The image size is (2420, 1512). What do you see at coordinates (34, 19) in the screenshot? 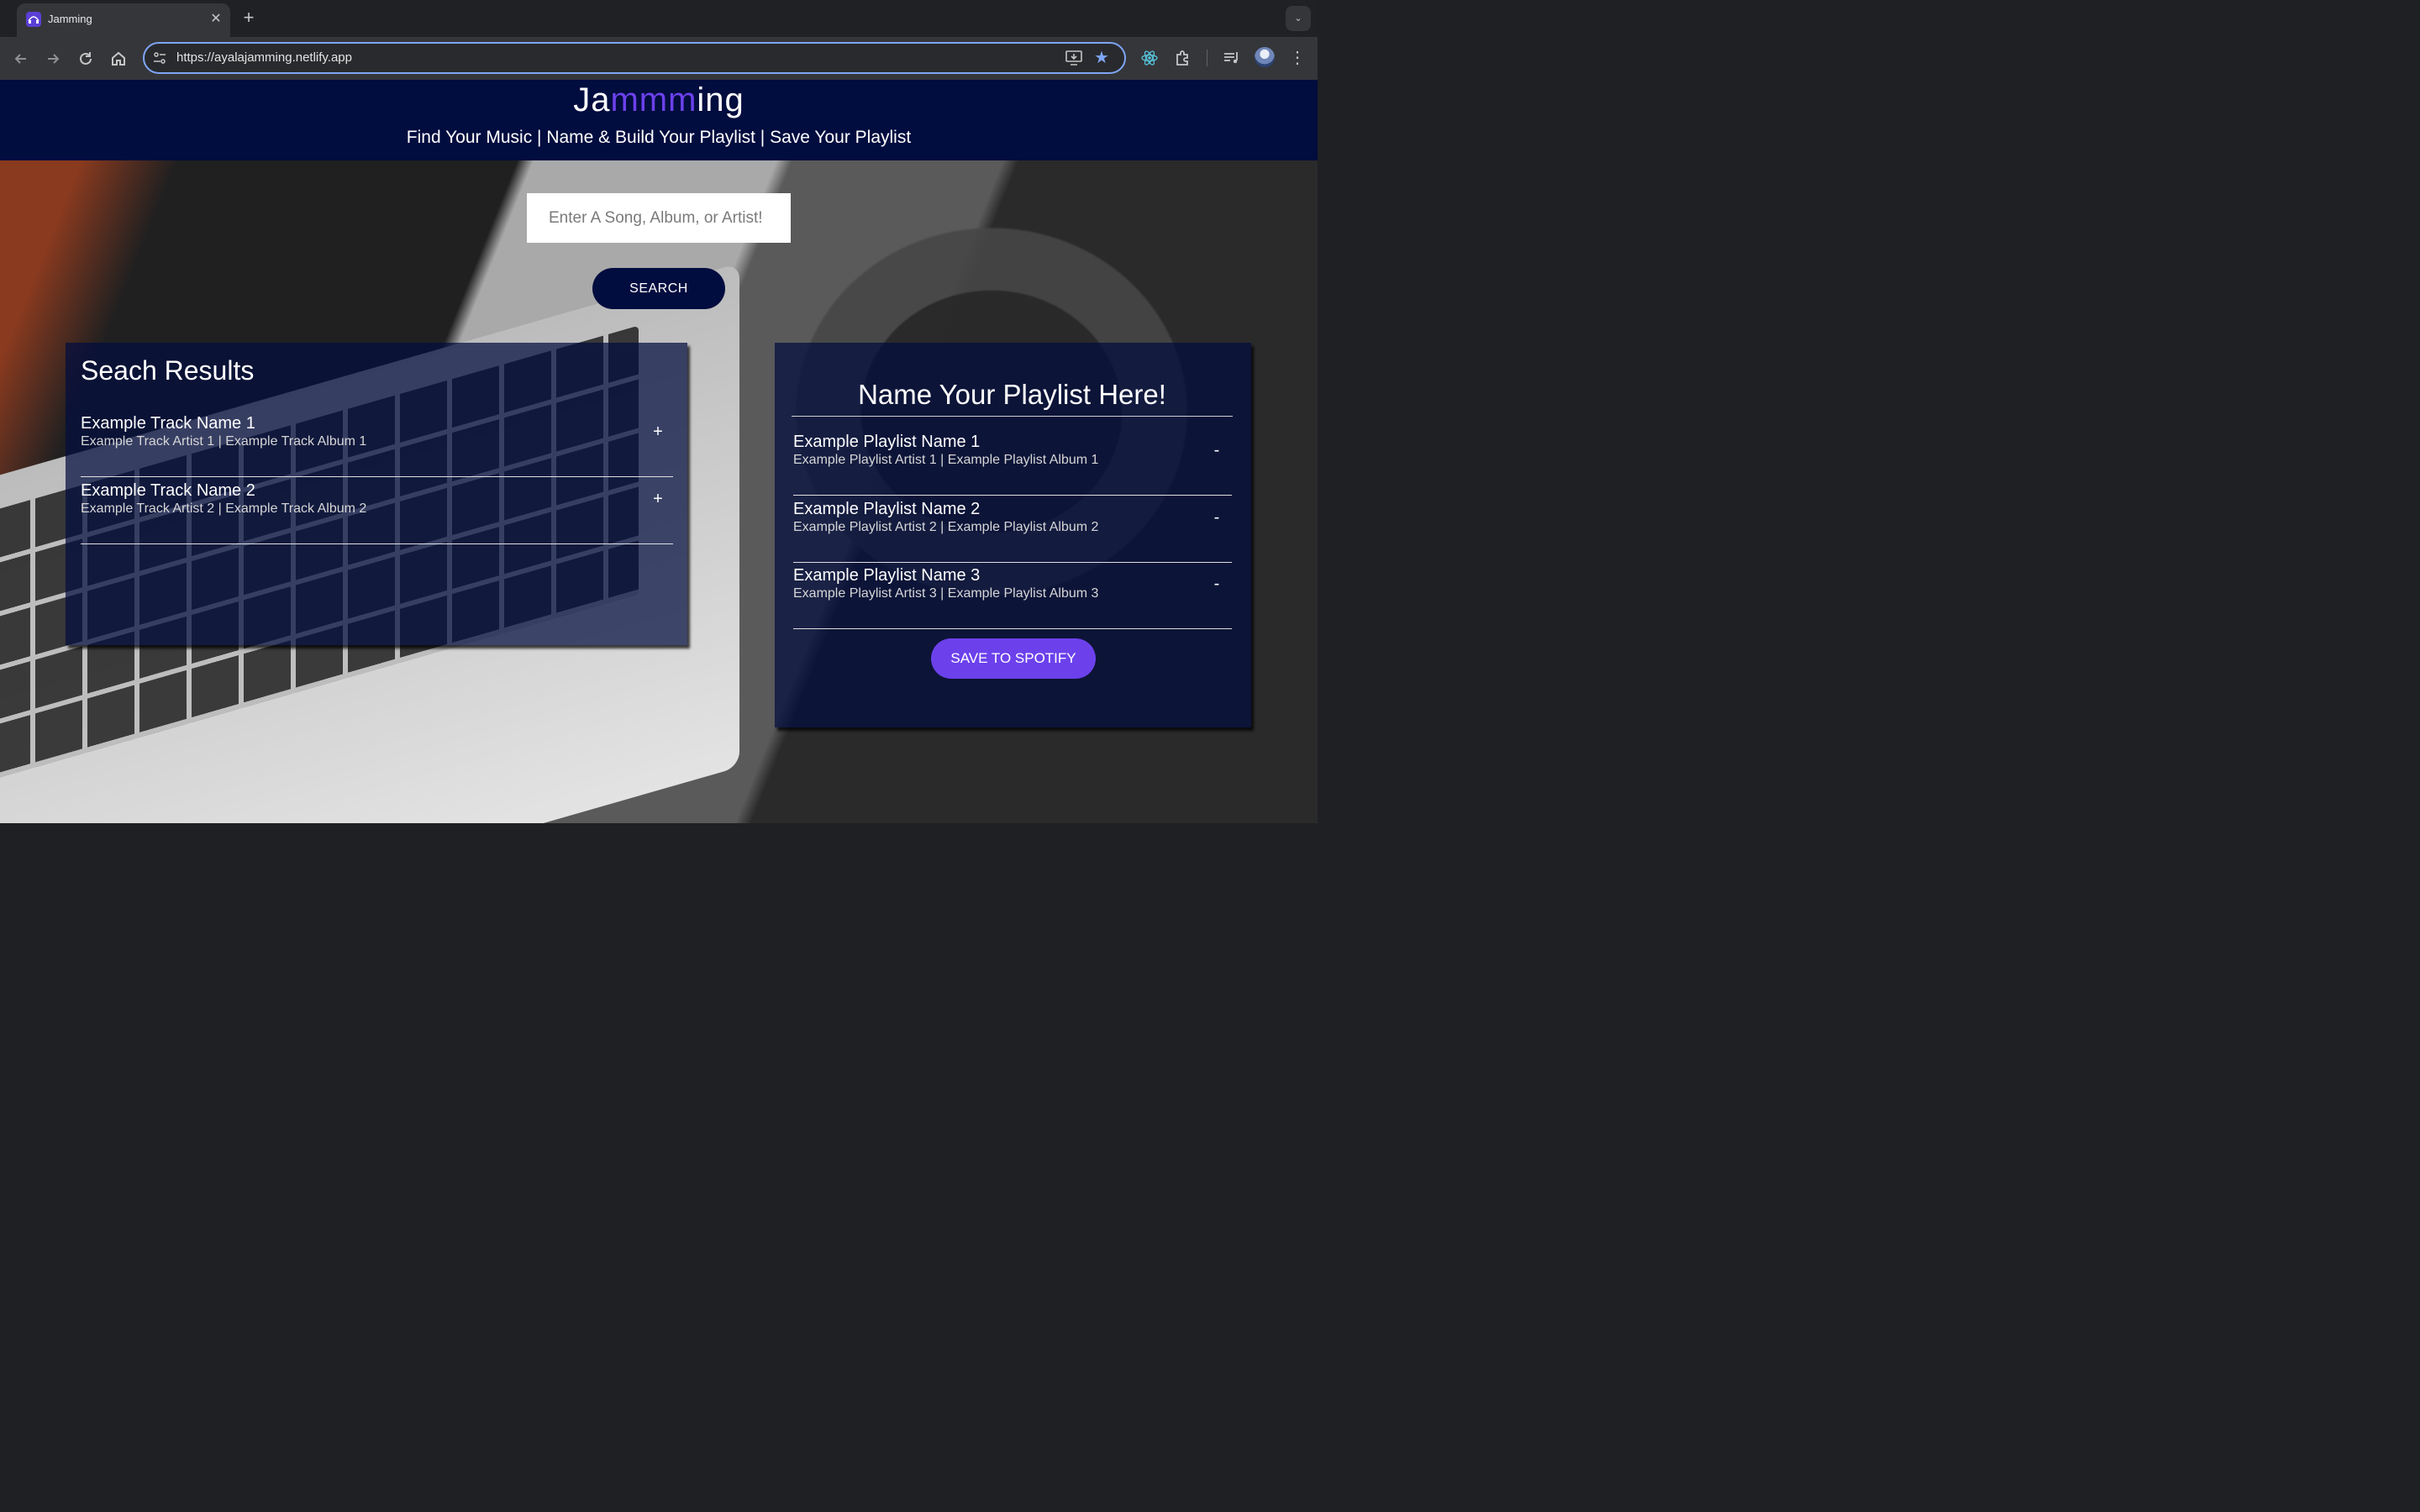
I see `jamming-favicon-icon` at bounding box center [34, 19].